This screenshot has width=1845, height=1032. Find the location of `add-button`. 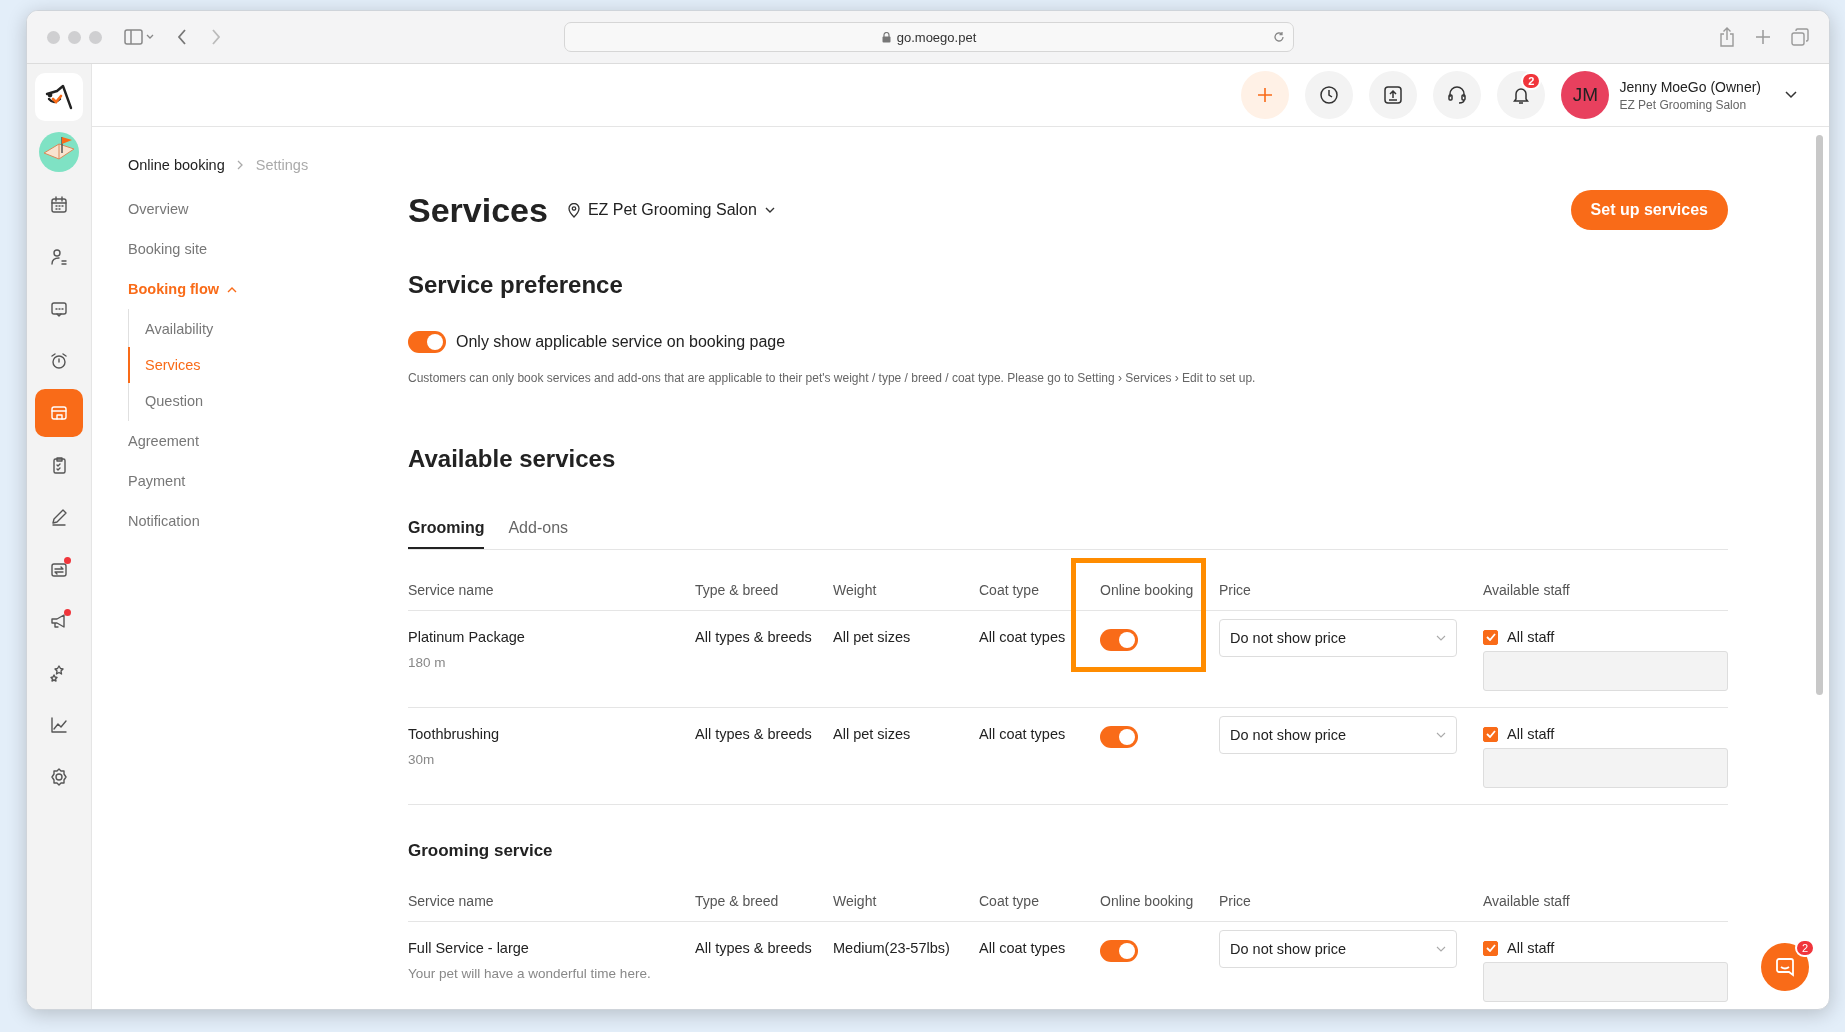

add-button is located at coordinates (1265, 95).